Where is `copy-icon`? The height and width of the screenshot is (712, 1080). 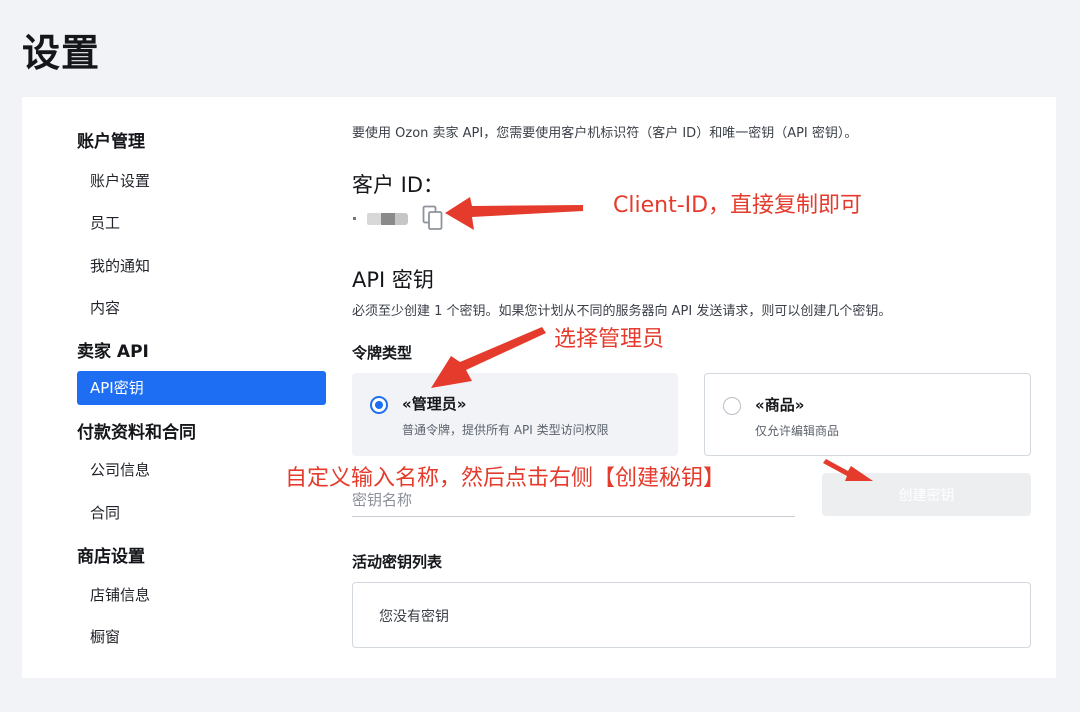 copy-icon is located at coordinates (433, 218).